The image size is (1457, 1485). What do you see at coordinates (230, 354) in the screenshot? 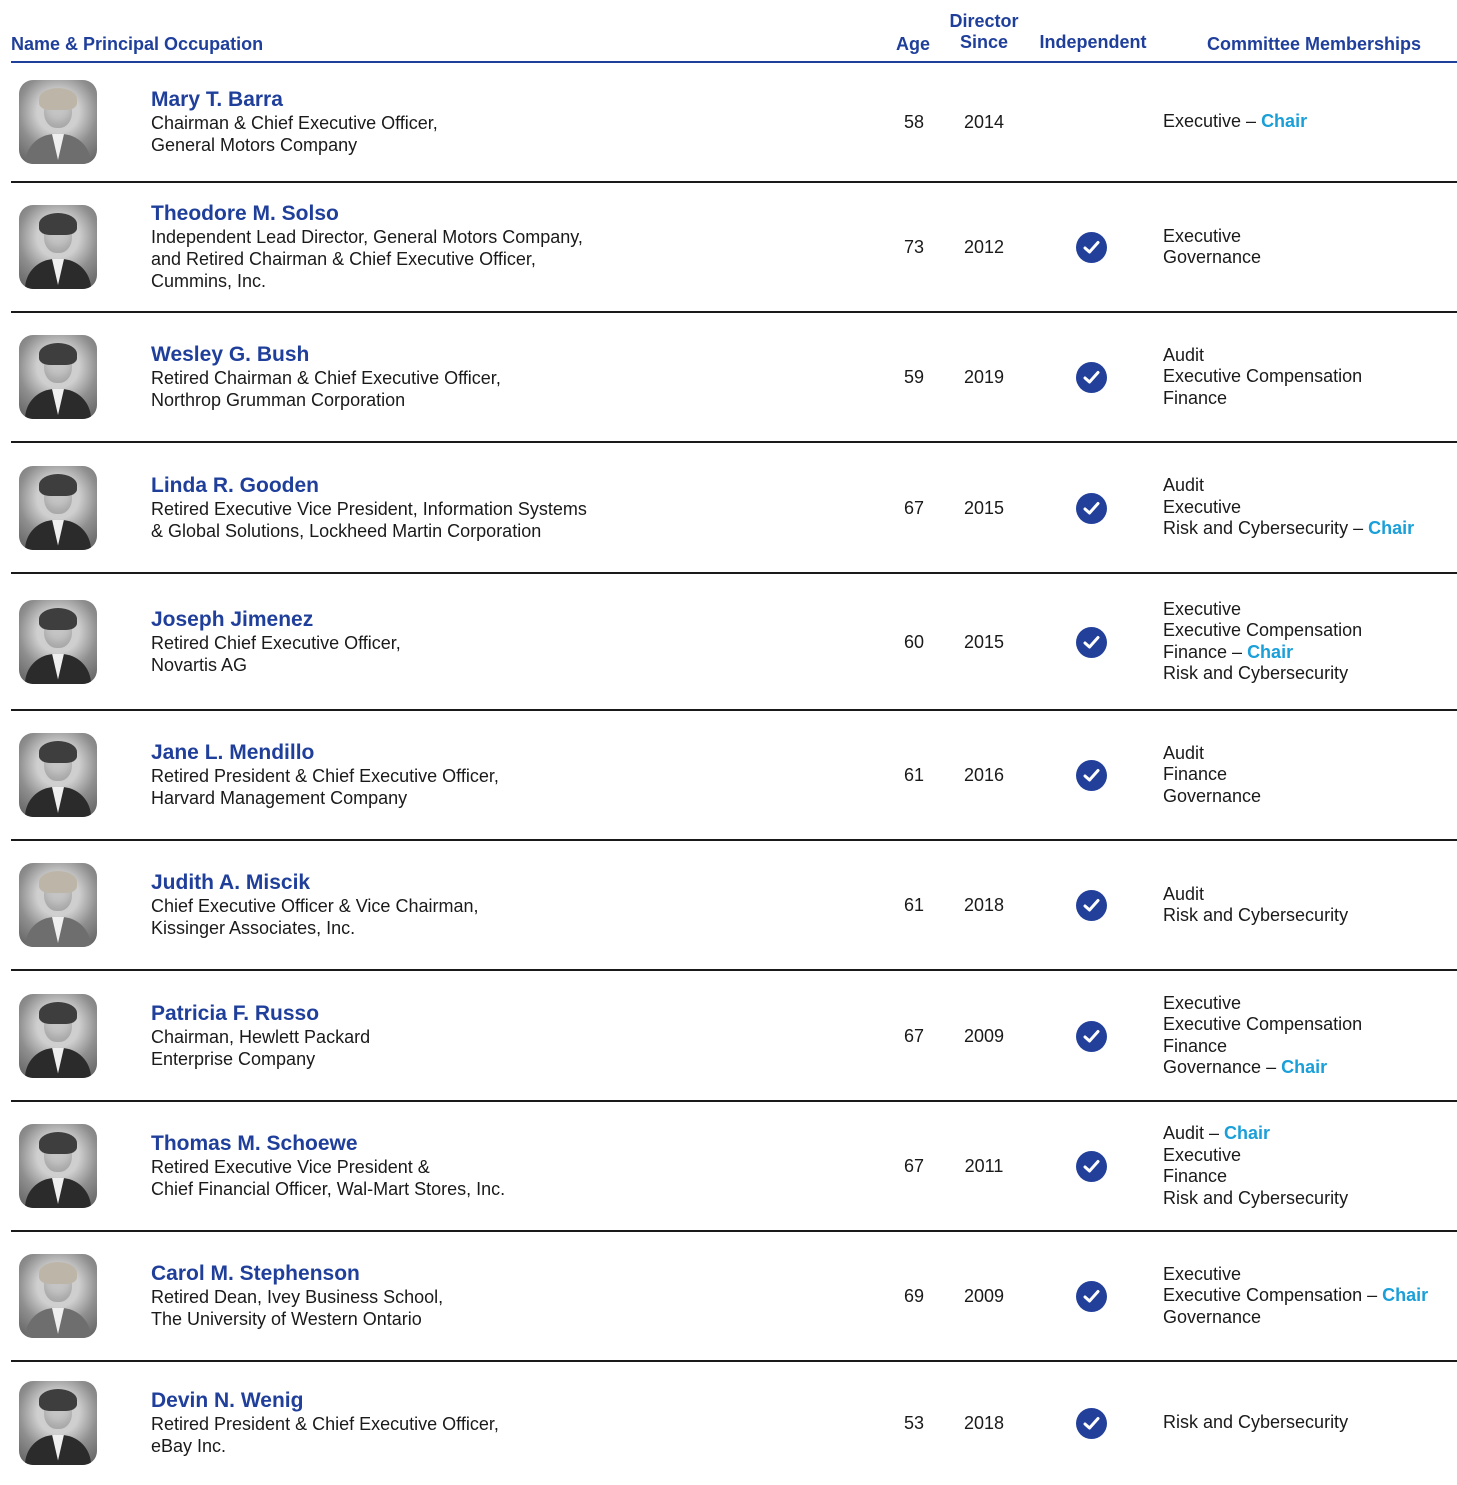
I see `director-name: Wesley G. Bush` at bounding box center [230, 354].